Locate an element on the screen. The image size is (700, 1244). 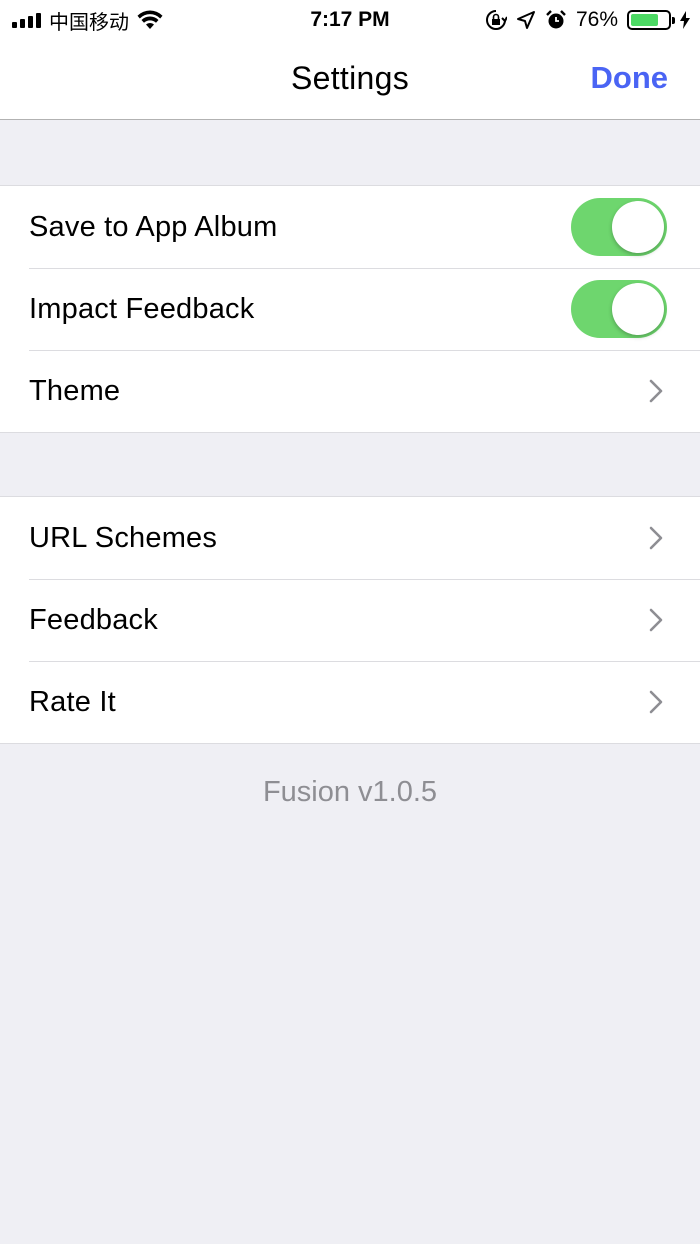
row-impact-feedback: Impact Feedback is located at coordinates (350, 309).